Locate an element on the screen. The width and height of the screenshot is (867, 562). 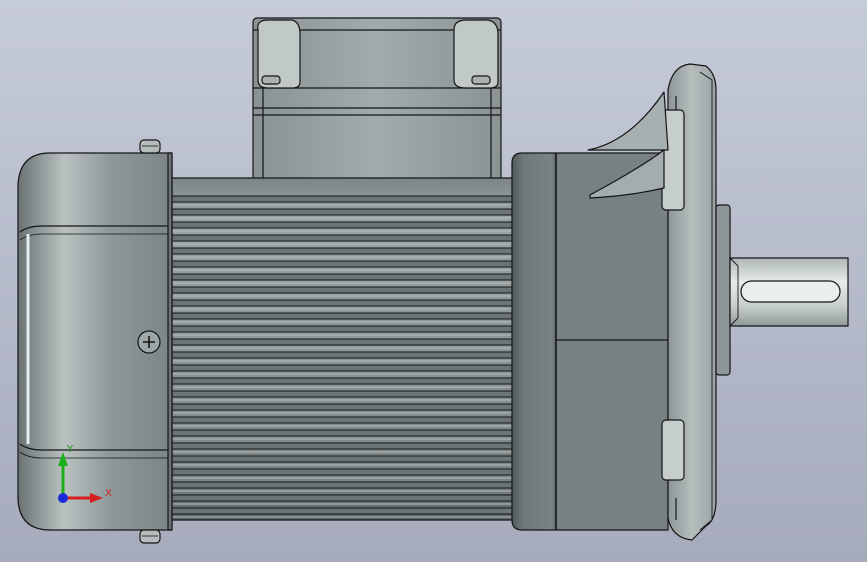
triad-x-label: X is located at coordinates (108, 493).